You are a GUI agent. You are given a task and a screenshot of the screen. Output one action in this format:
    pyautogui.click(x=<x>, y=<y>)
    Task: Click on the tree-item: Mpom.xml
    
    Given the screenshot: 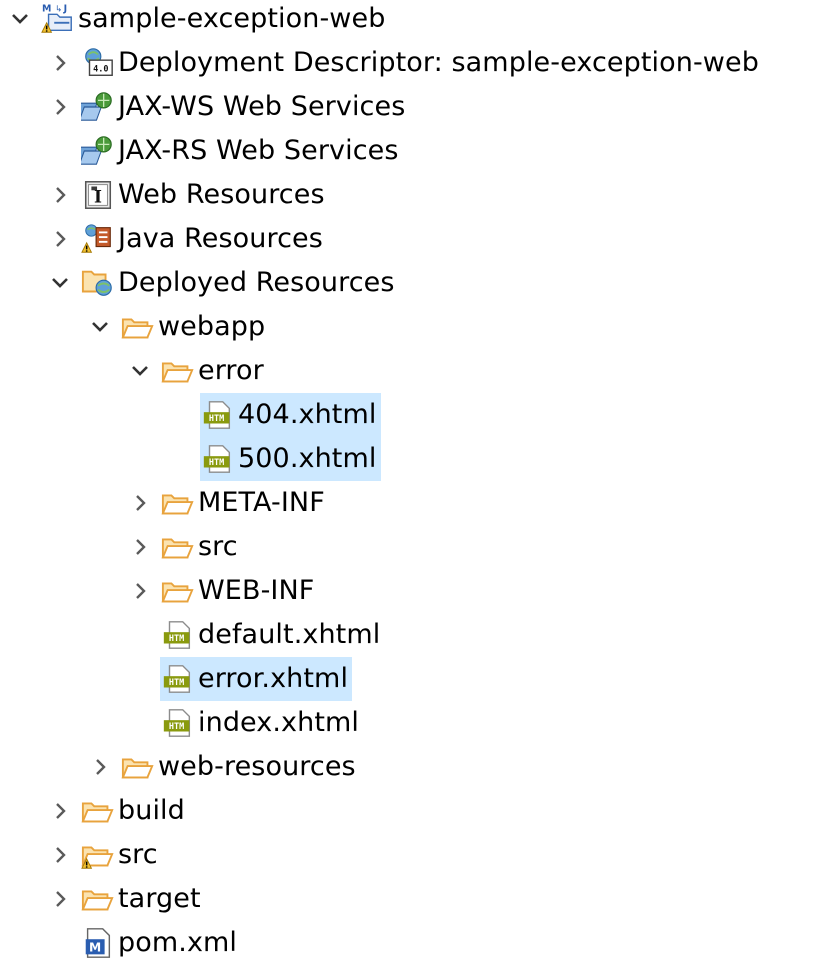 What is the action you would take?
    pyautogui.click(x=140, y=943)
    